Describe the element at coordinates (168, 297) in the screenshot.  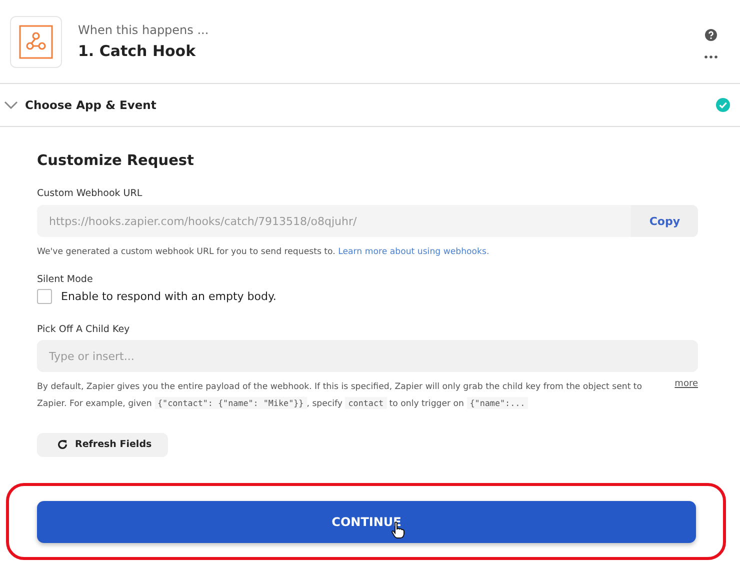
I see `checkbox-label: Enable to respond with an empty body.` at that location.